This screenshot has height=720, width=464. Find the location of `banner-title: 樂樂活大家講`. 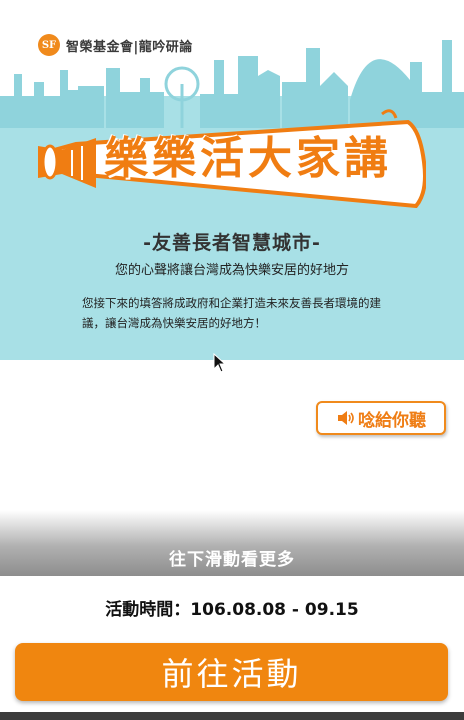

banner-title: 樂樂活大家講 is located at coordinates (248, 158).